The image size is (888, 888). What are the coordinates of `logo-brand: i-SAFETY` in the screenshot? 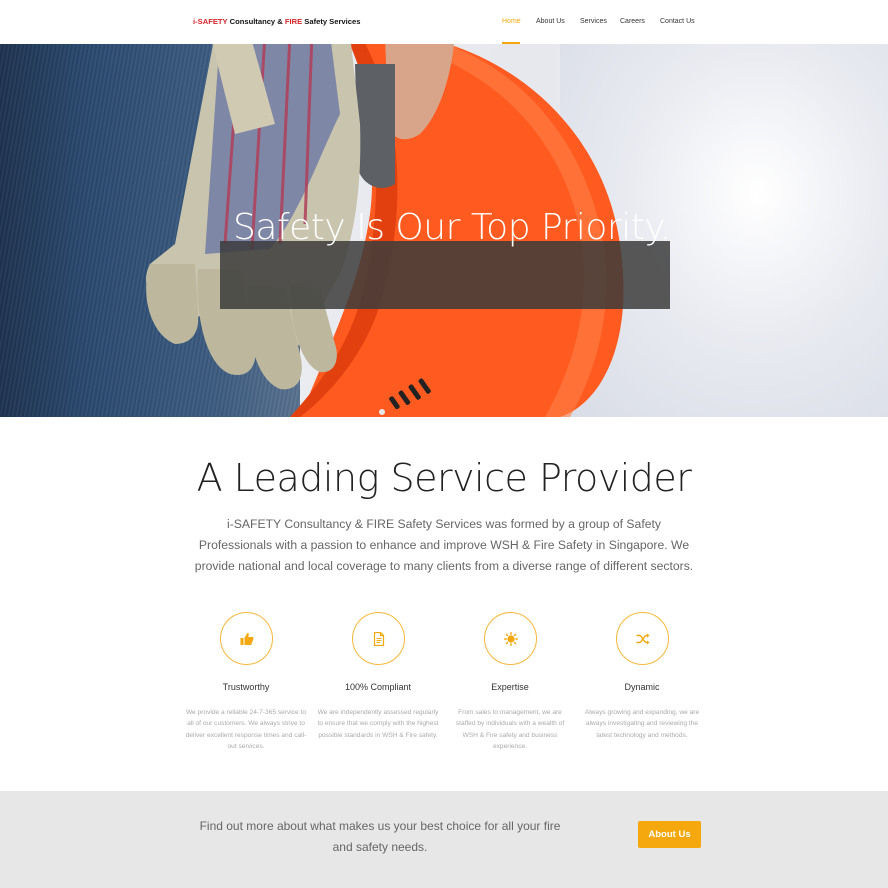 It's located at (210, 21).